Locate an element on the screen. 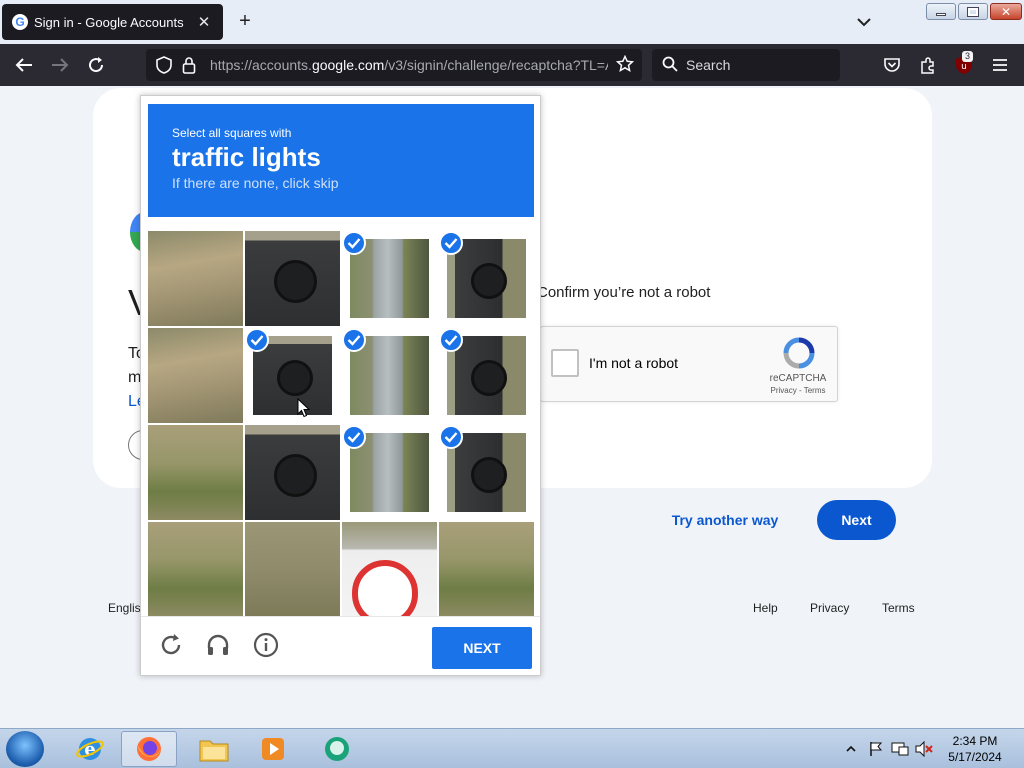 This screenshot has height=768, width=1024. firefox-icon is located at coordinates (149, 749).